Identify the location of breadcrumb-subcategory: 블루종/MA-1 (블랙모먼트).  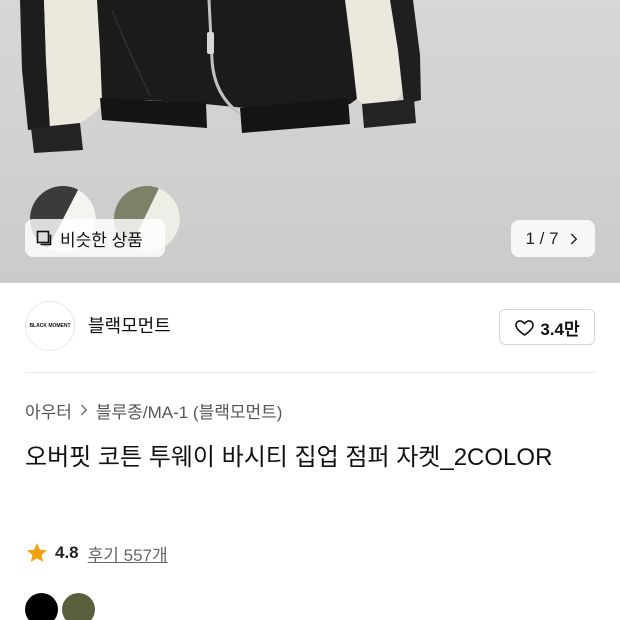
(189, 410).